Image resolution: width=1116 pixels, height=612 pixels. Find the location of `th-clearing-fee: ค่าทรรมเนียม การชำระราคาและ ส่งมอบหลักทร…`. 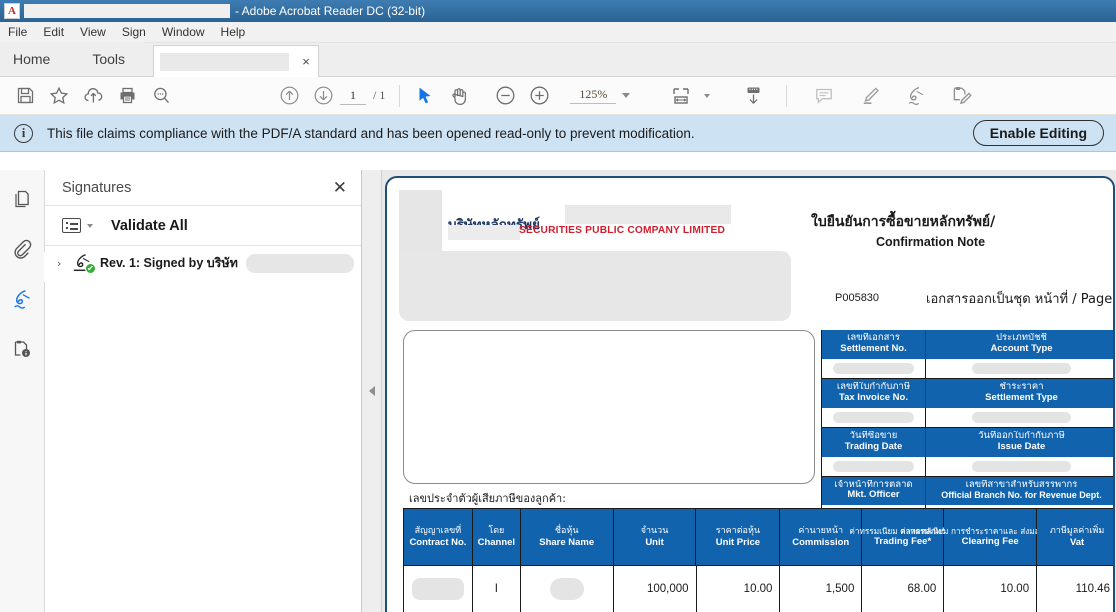

th-clearing-fee: ค่าทรรมเนียม การชำระราคาและ ส่งมอบหลักทร… is located at coordinates (990, 537).